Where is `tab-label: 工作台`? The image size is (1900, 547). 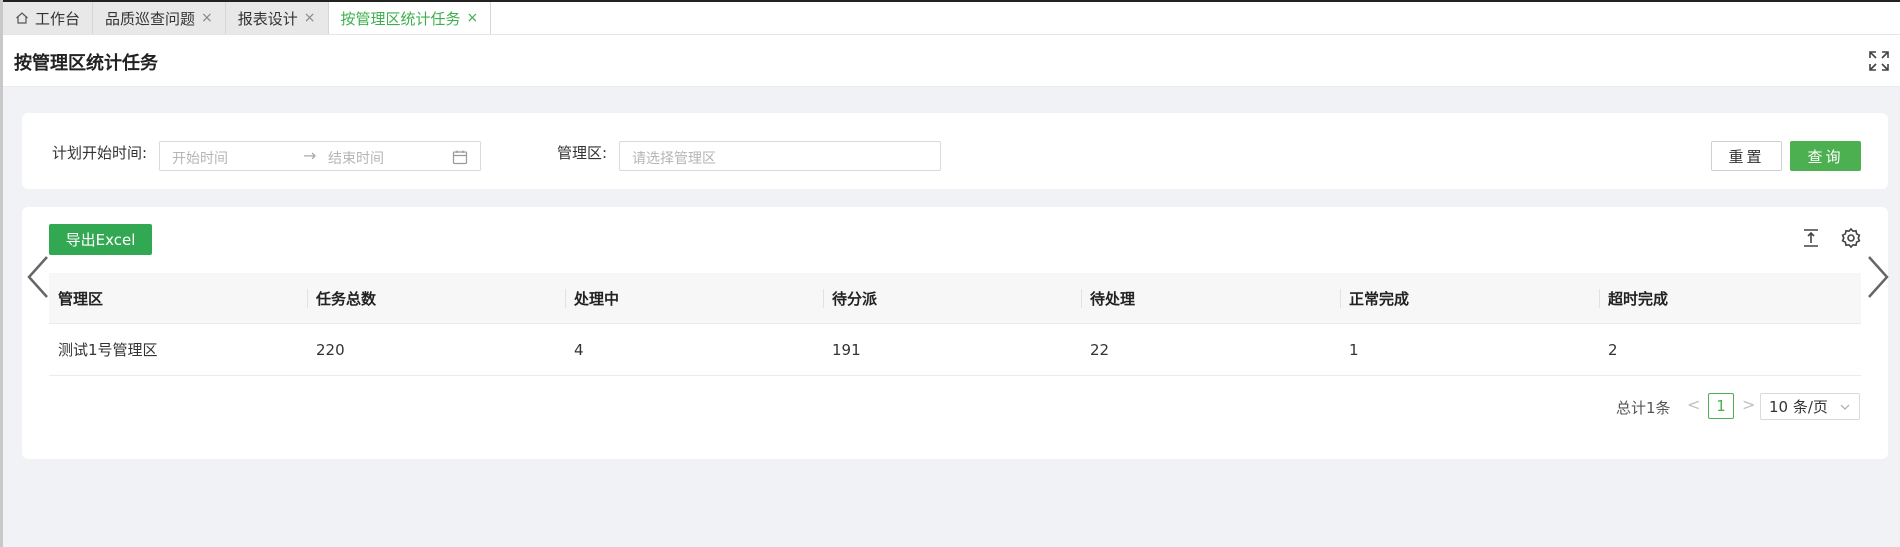 tab-label: 工作台 is located at coordinates (58, 18).